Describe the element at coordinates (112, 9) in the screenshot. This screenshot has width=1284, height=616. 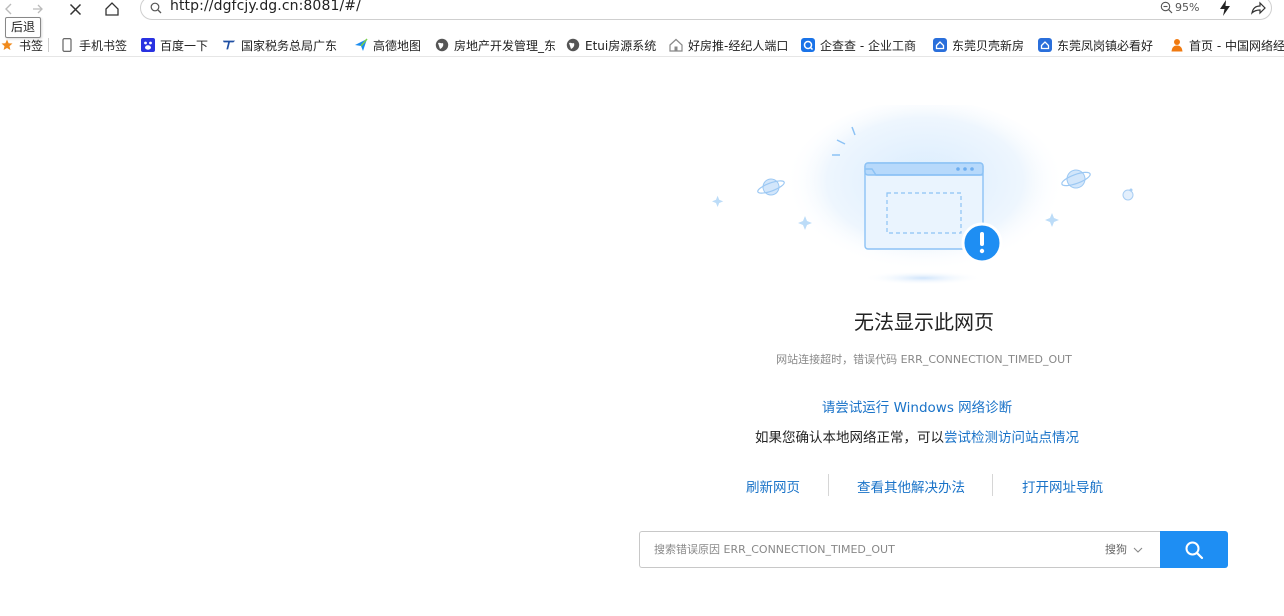
I see `home-icon` at that location.